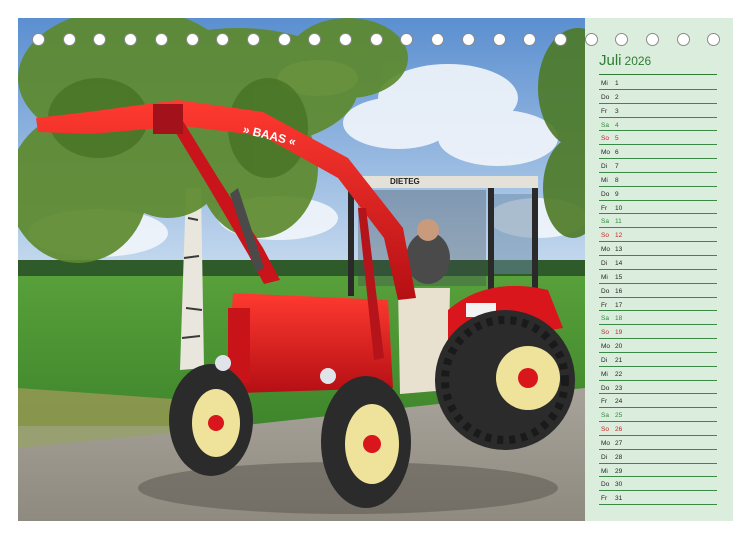  I want to click on day-number: 11, so click(618, 222).